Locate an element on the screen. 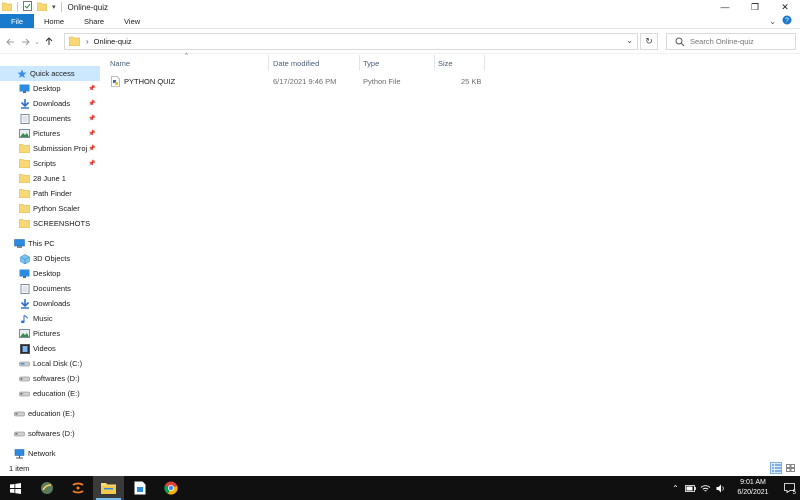 The image size is (800, 500). battery-icon is located at coordinates (690, 488).